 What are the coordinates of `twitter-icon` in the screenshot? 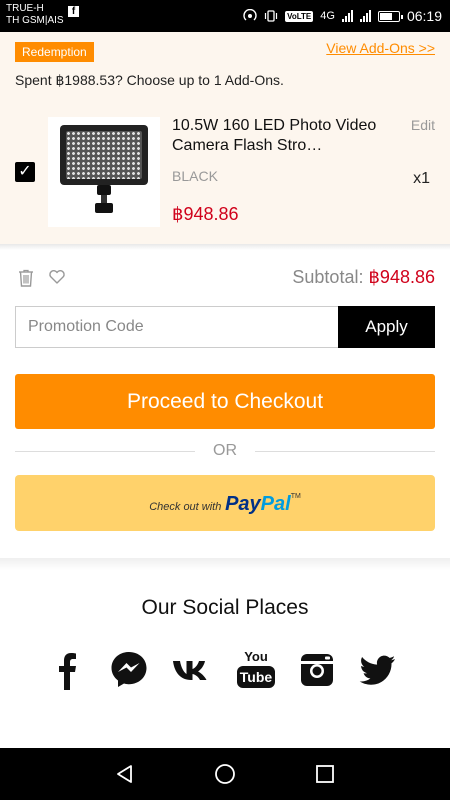 It's located at (378, 670).